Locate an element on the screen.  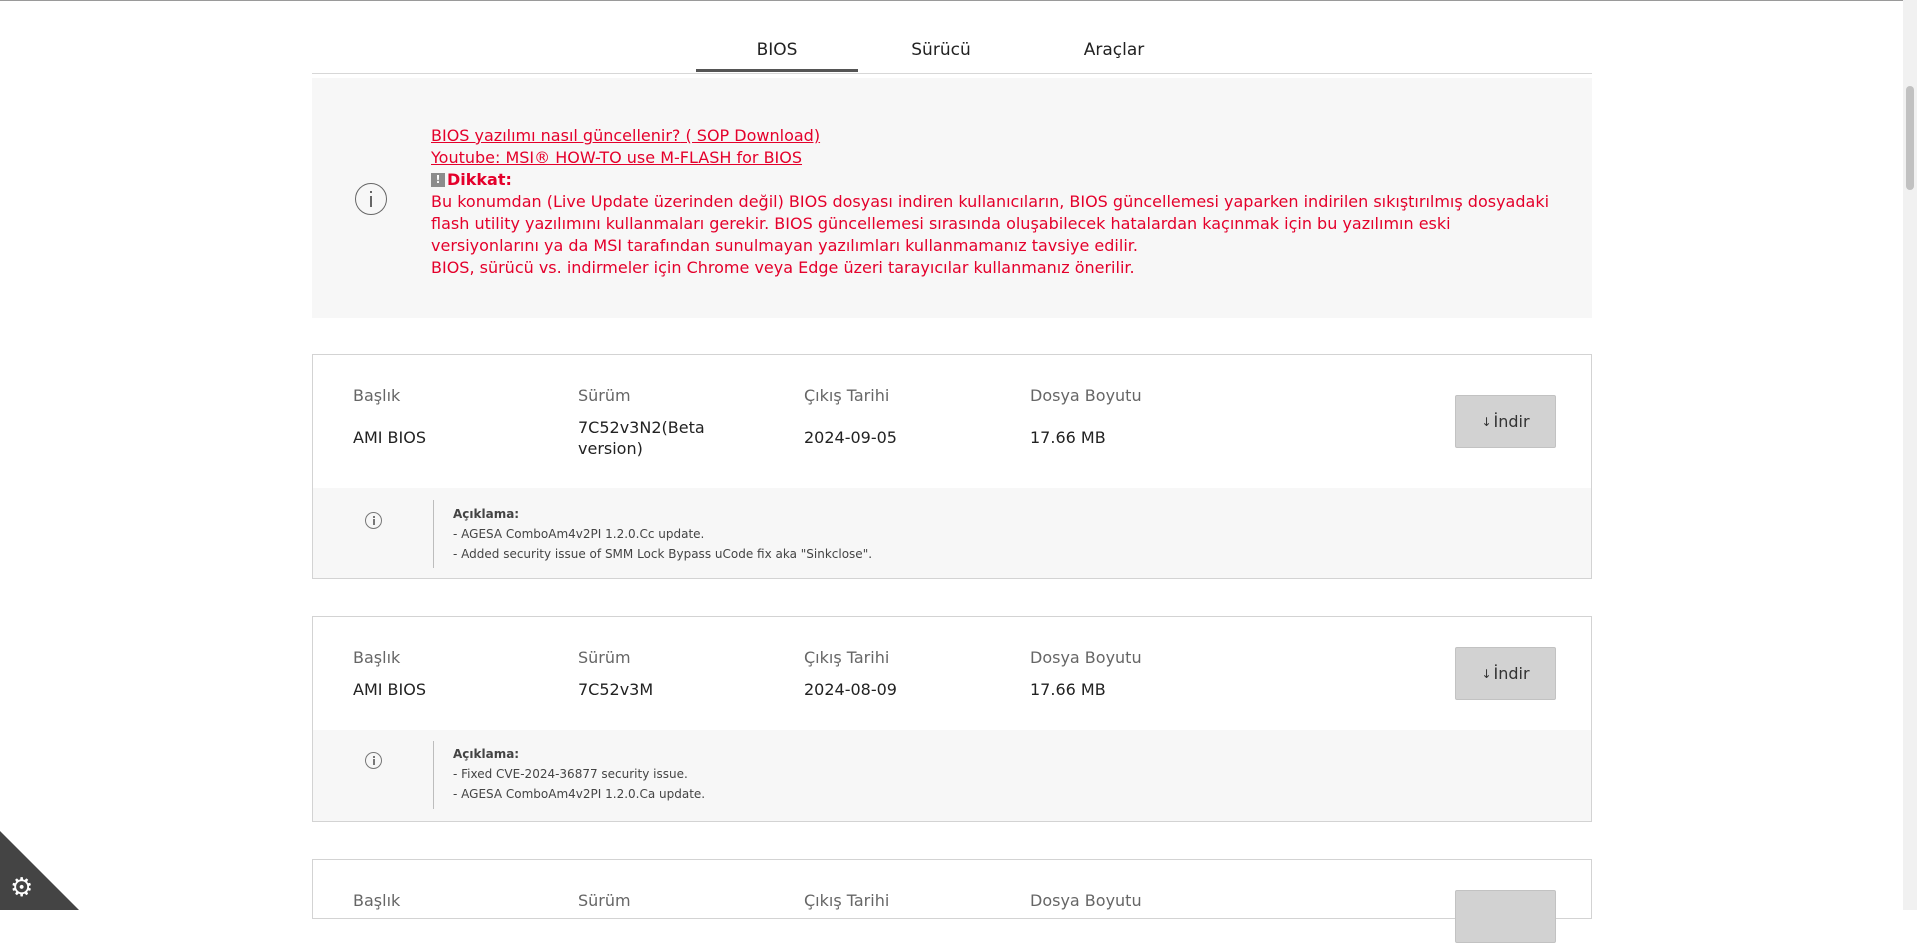
gear-icon: ⚙ is located at coordinates (21, 888).